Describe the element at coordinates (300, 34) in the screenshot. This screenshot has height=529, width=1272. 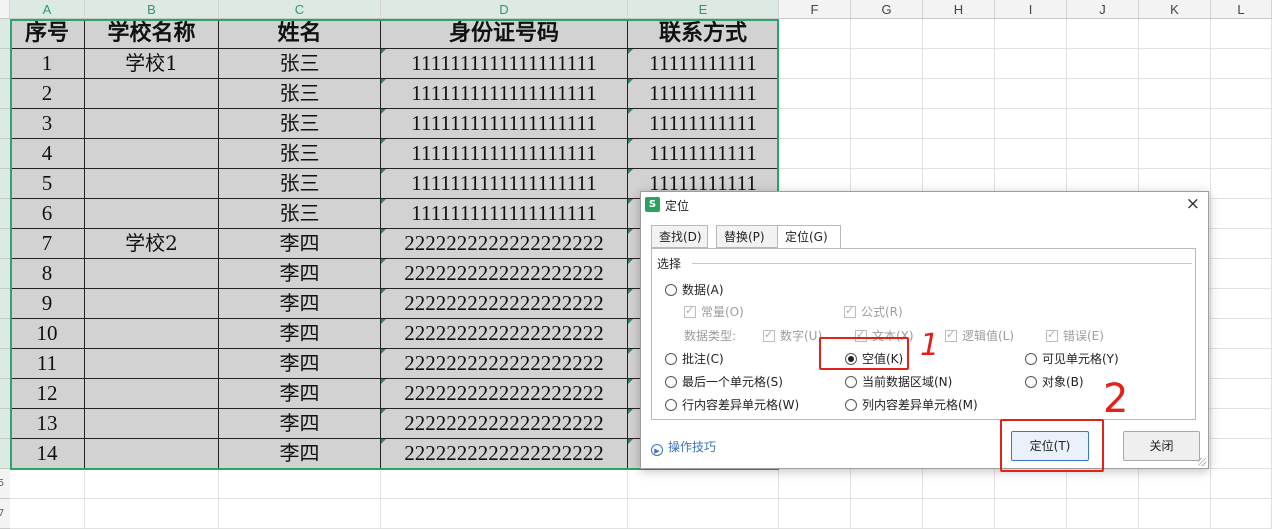
I see `header-cell: 姓名` at that location.